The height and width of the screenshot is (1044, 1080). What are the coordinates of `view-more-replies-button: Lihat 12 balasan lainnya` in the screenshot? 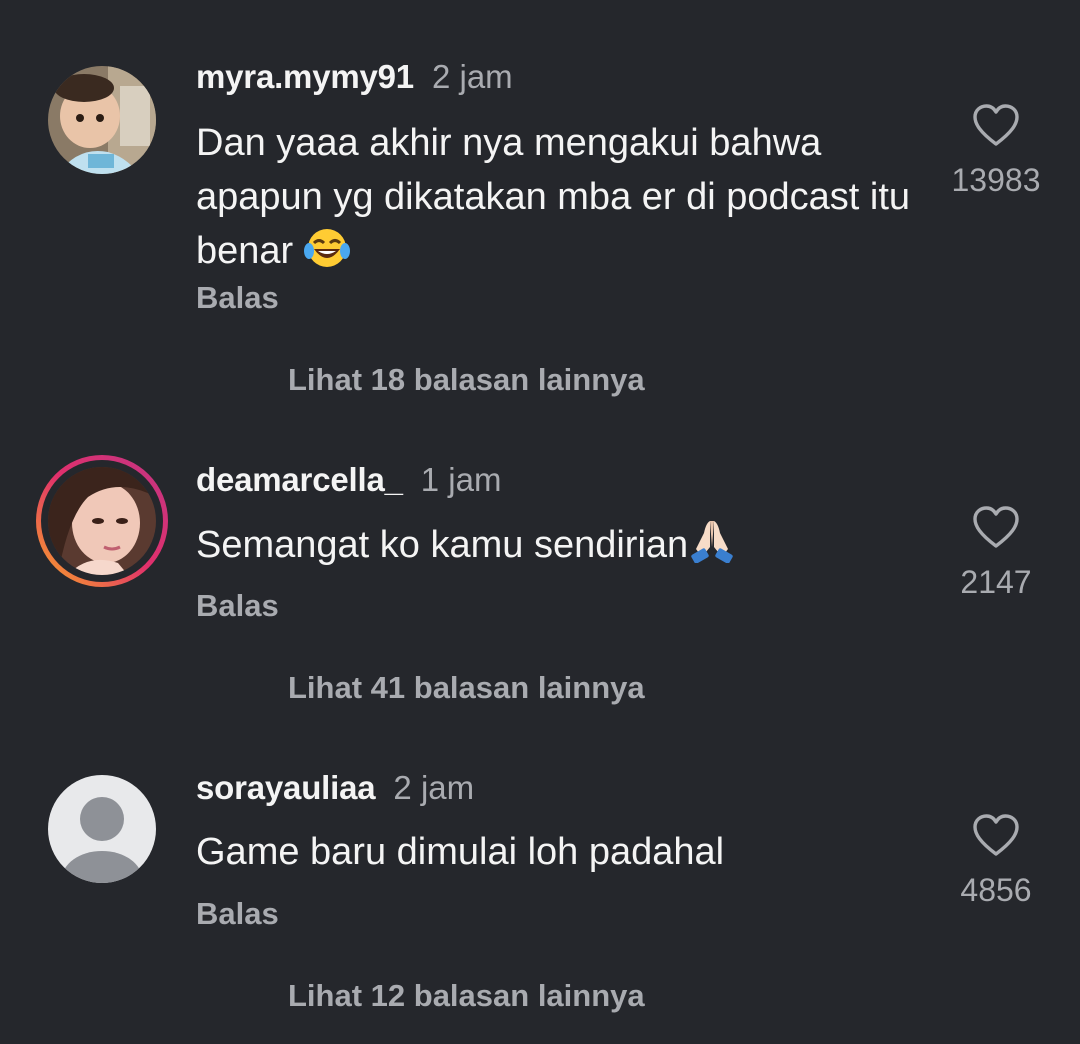 It's located at (466, 996).